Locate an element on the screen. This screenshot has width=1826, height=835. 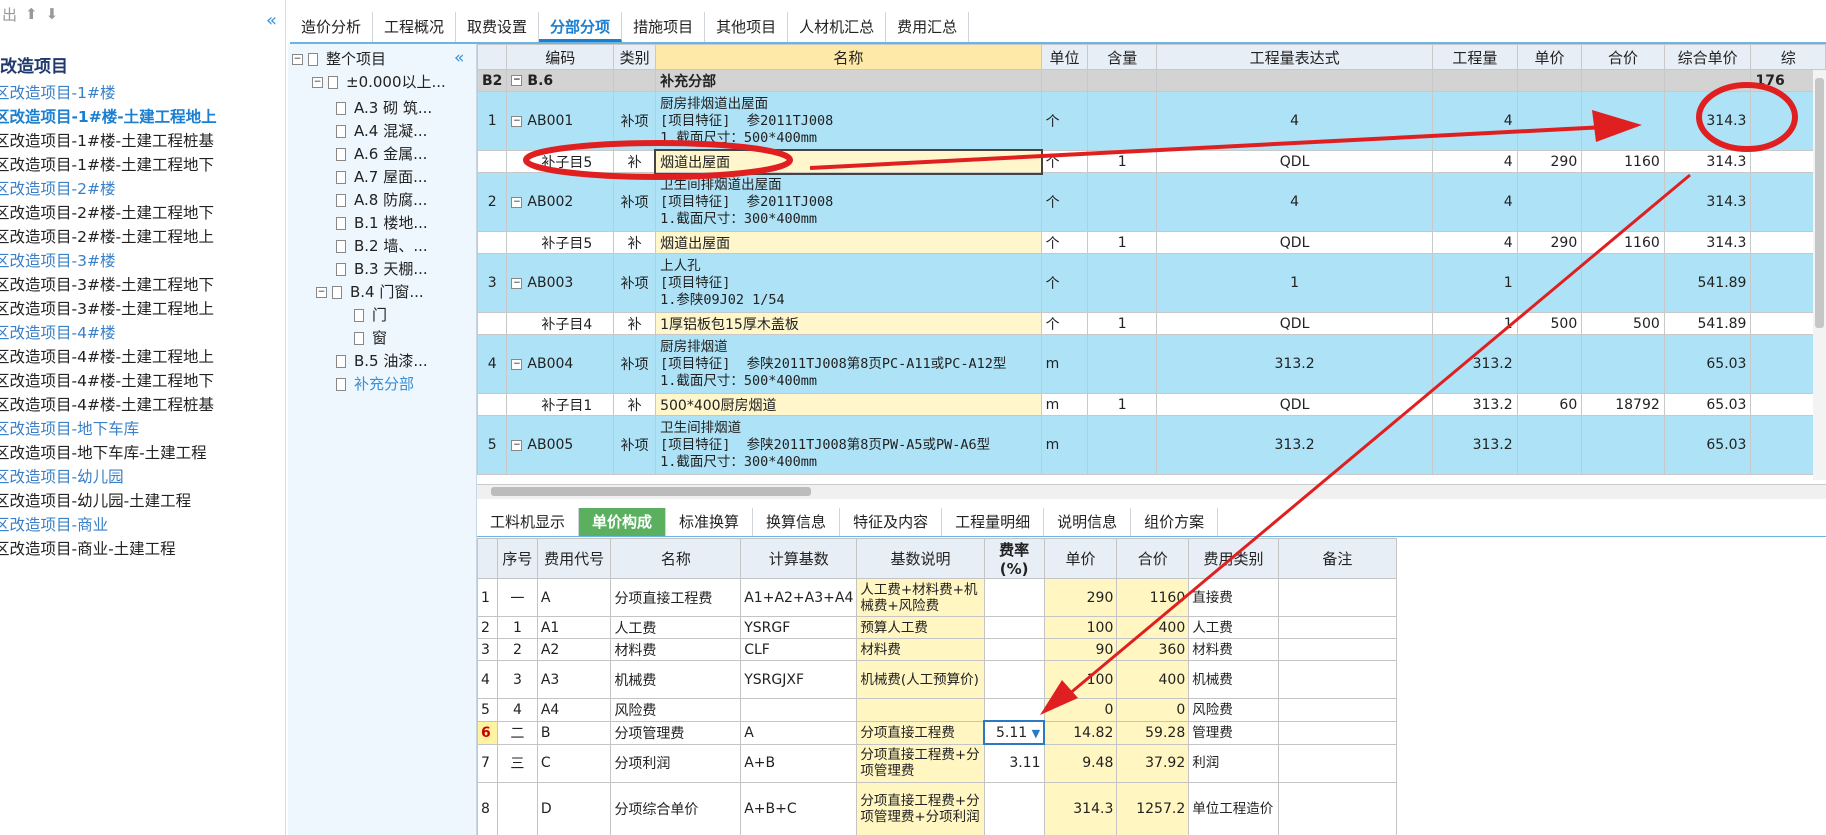
price-cell: 100 is located at coordinates (1080, 627).